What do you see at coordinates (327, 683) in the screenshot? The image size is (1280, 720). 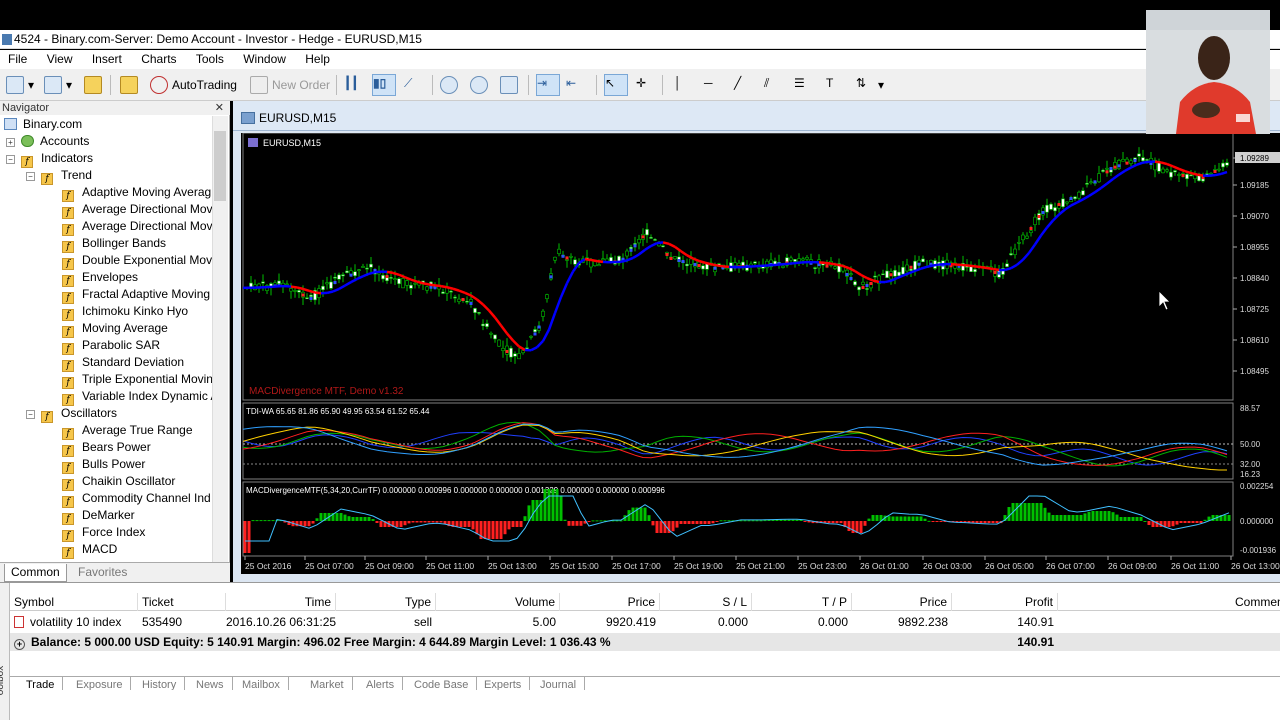 I see `terminal-tab-market: Market` at bounding box center [327, 683].